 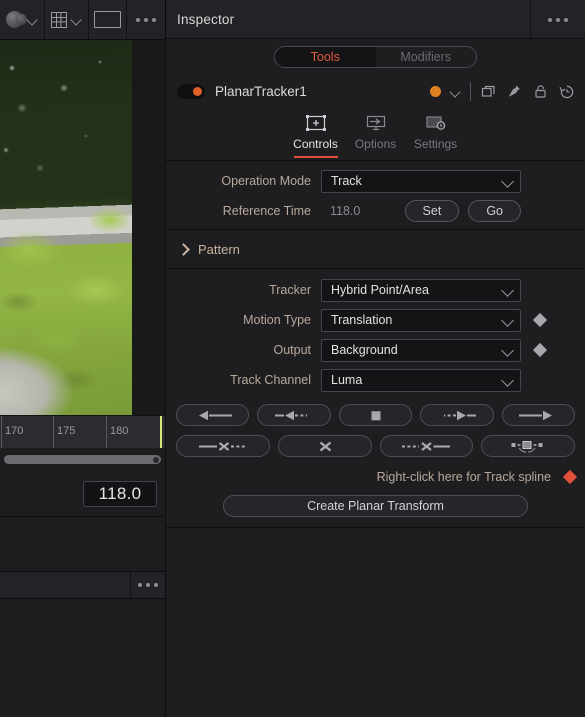 I want to click on inspector-segment-row: Tools Modifiers, so click(x=375, y=56).